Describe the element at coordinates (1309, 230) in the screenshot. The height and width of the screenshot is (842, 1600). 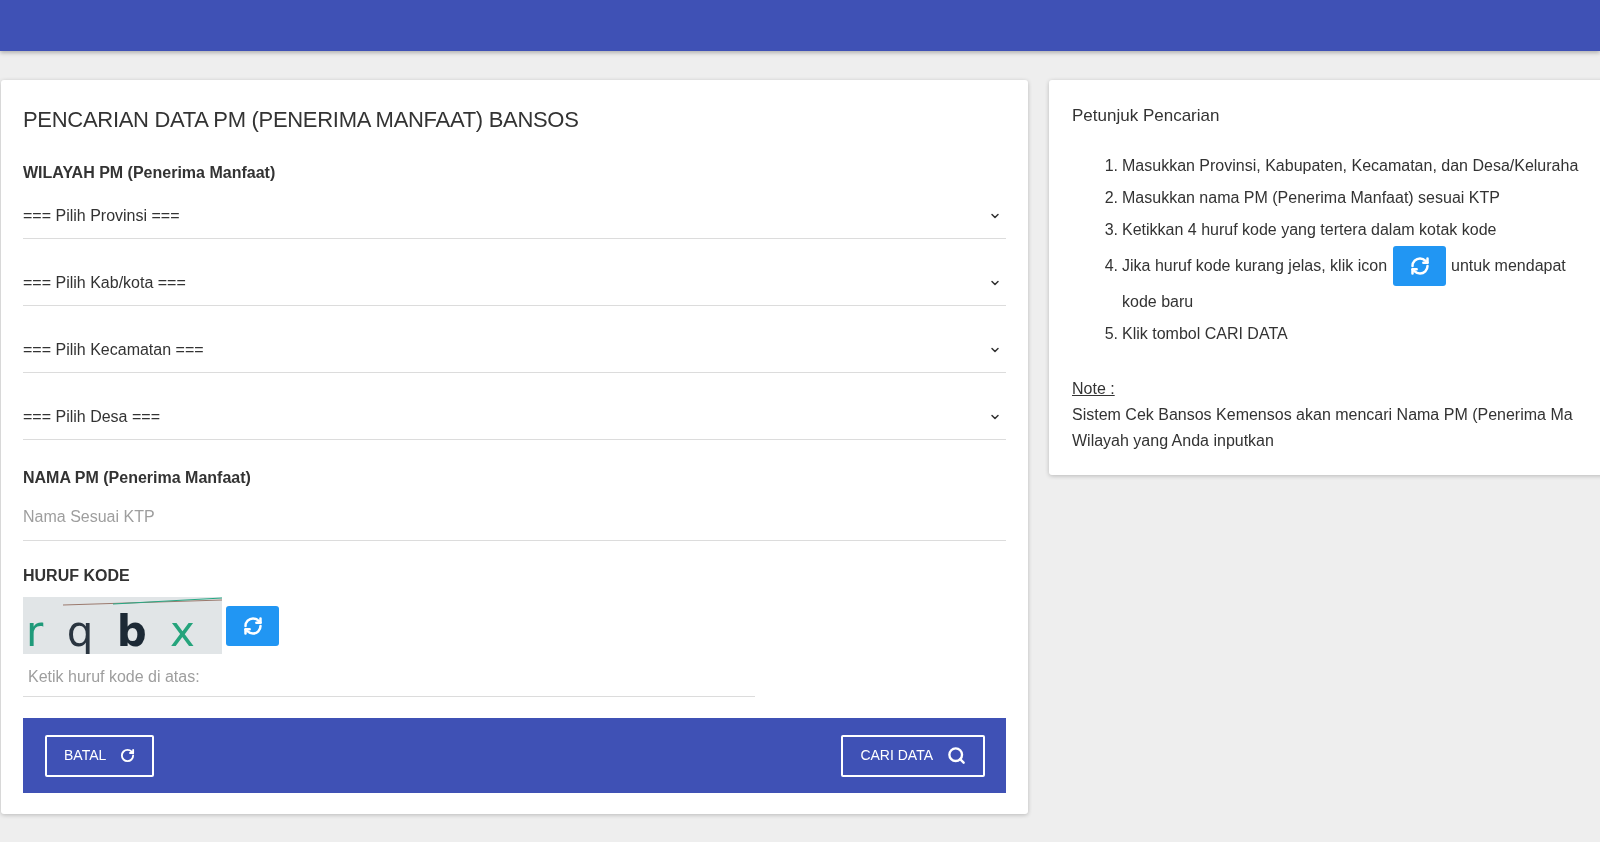
I see `step-text: Ketikkan 4 huruf kode yang tertera dalam kotak kode` at that location.